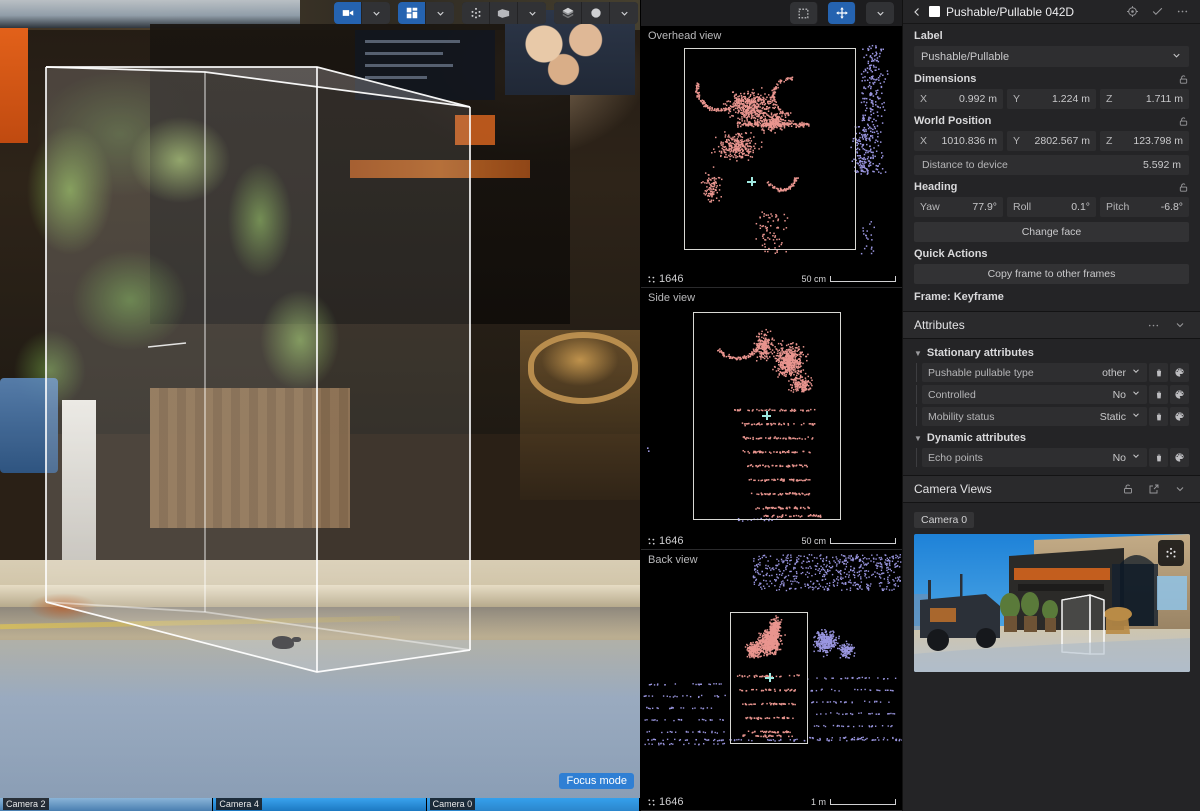 Image resolution: width=1200 pixels, height=811 pixels. What do you see at coordinates (1051, 207) in the screenshot?
I see `roll-field: Roll 0.1°` at bounding box center [1051, 207].